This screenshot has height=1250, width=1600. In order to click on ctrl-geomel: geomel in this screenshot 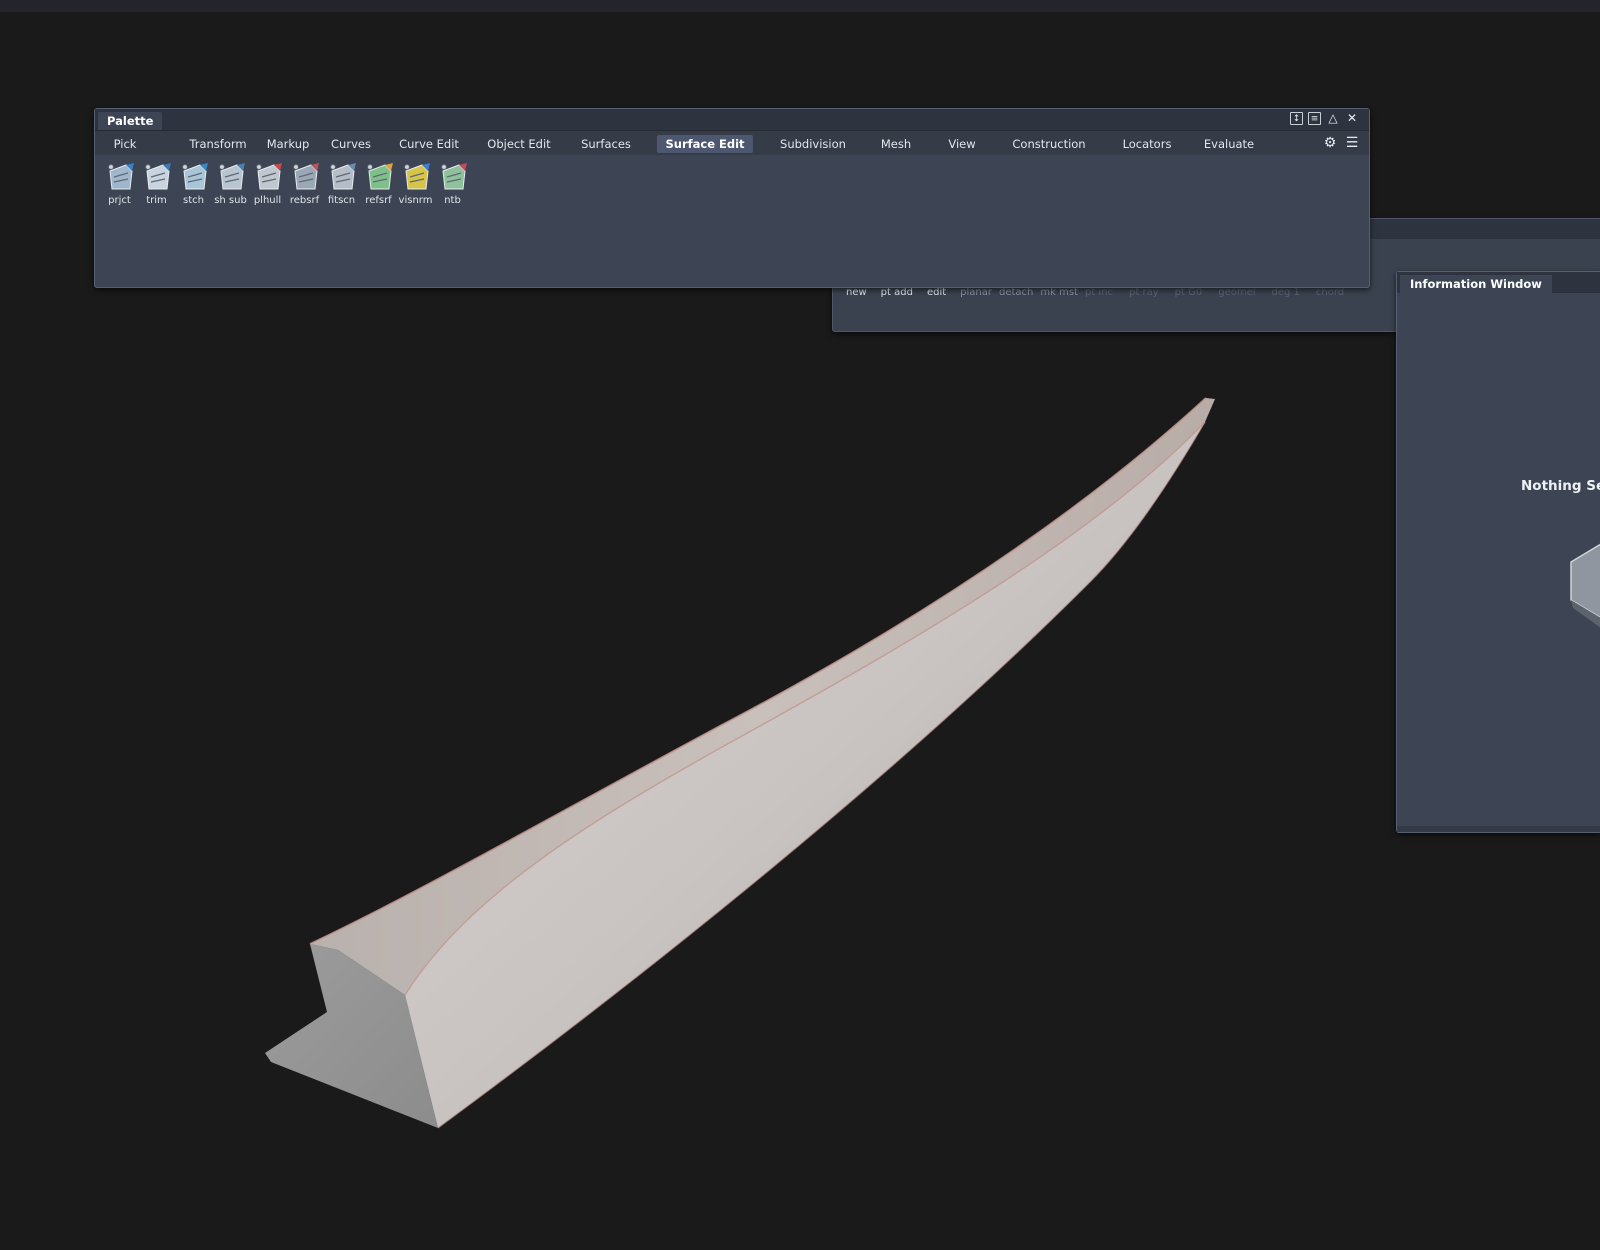, I will do `click(1237, 292)`.